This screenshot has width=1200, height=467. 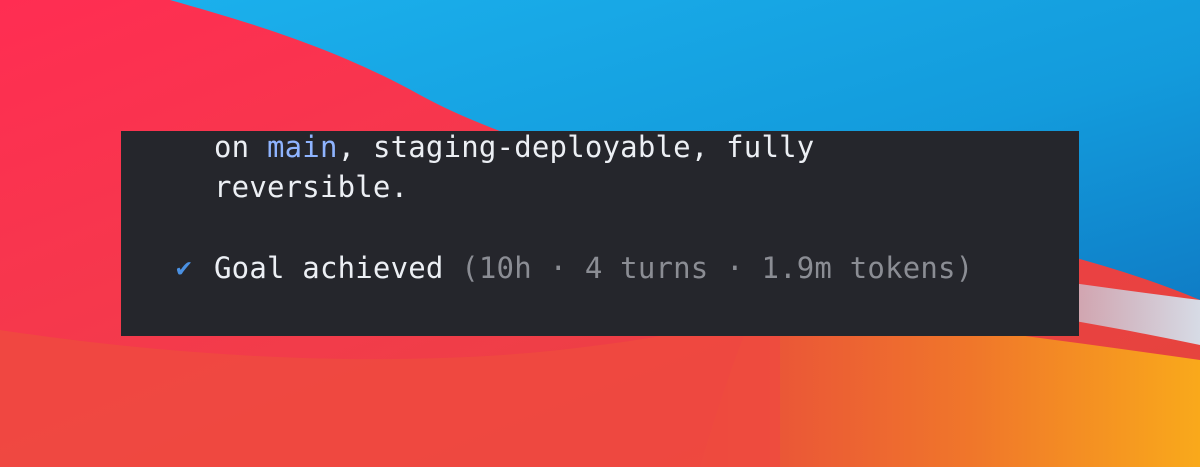 I want to click on output-line: on main, staging-deployable, fully, so click(x=514, y=147).